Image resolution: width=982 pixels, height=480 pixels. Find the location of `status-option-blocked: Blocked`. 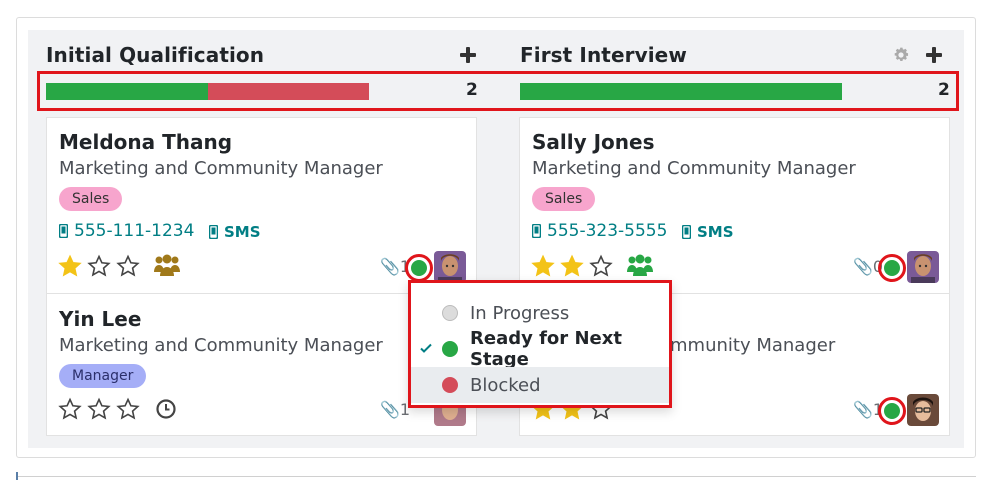

status-option-blocked: Blocked is located at coordinates (540, 385).